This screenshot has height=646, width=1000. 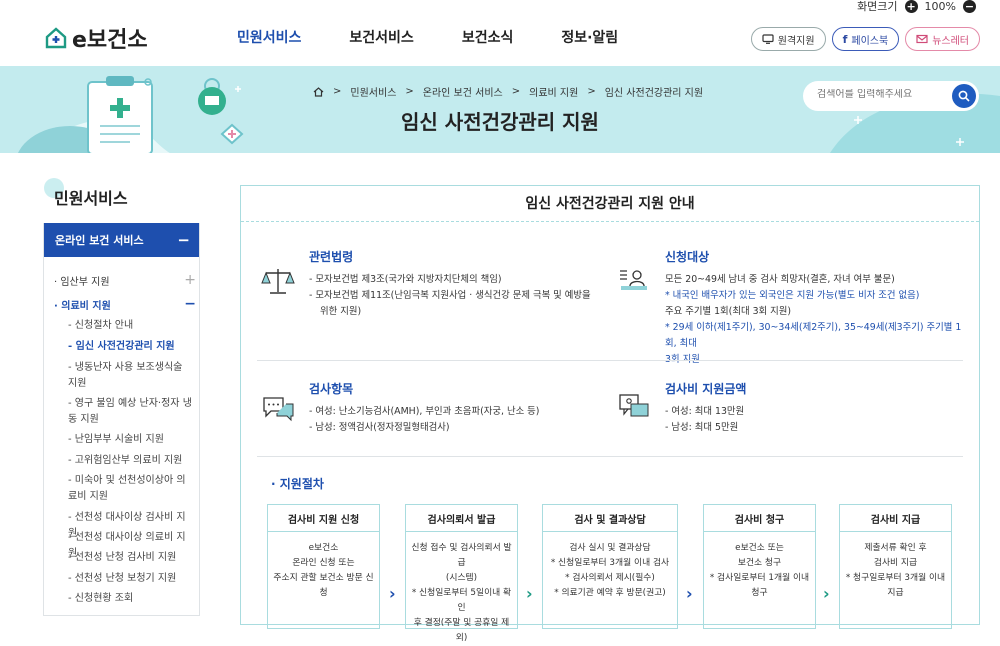 What do you see at coordinates (373, 91) in the screenshot?
I see `breadcrumb-item: 민원서비스` at bounding box center [373, 91].